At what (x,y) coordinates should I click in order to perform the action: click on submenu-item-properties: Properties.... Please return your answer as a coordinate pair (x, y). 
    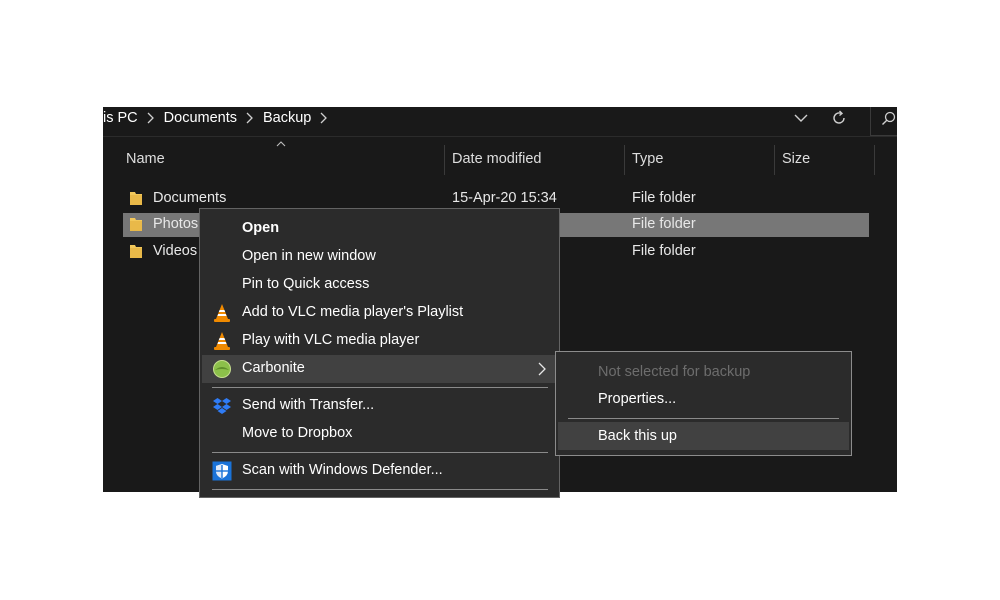
    Looking at the image, I should click on (703, 399).